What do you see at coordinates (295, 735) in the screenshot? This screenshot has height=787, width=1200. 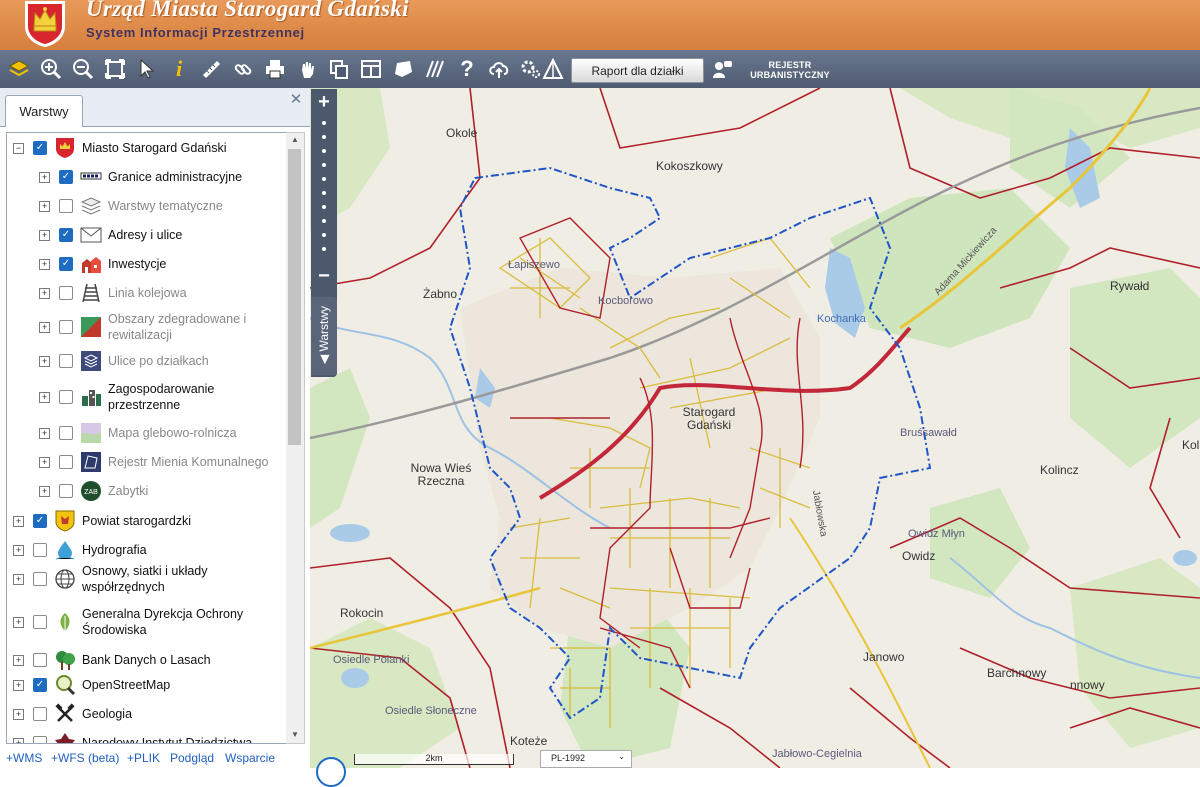 I see `scroll-down-icon: ▼` at bounding box center [295, 735].